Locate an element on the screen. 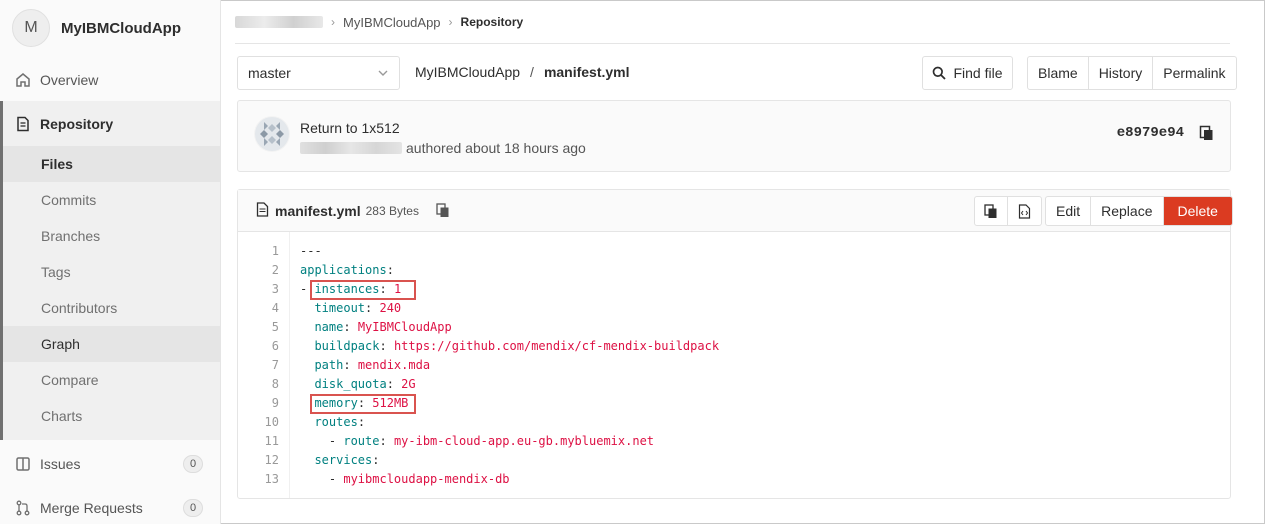 The image size is (1265, 524). chevron-down-icon is located at coordinates (383, 74).